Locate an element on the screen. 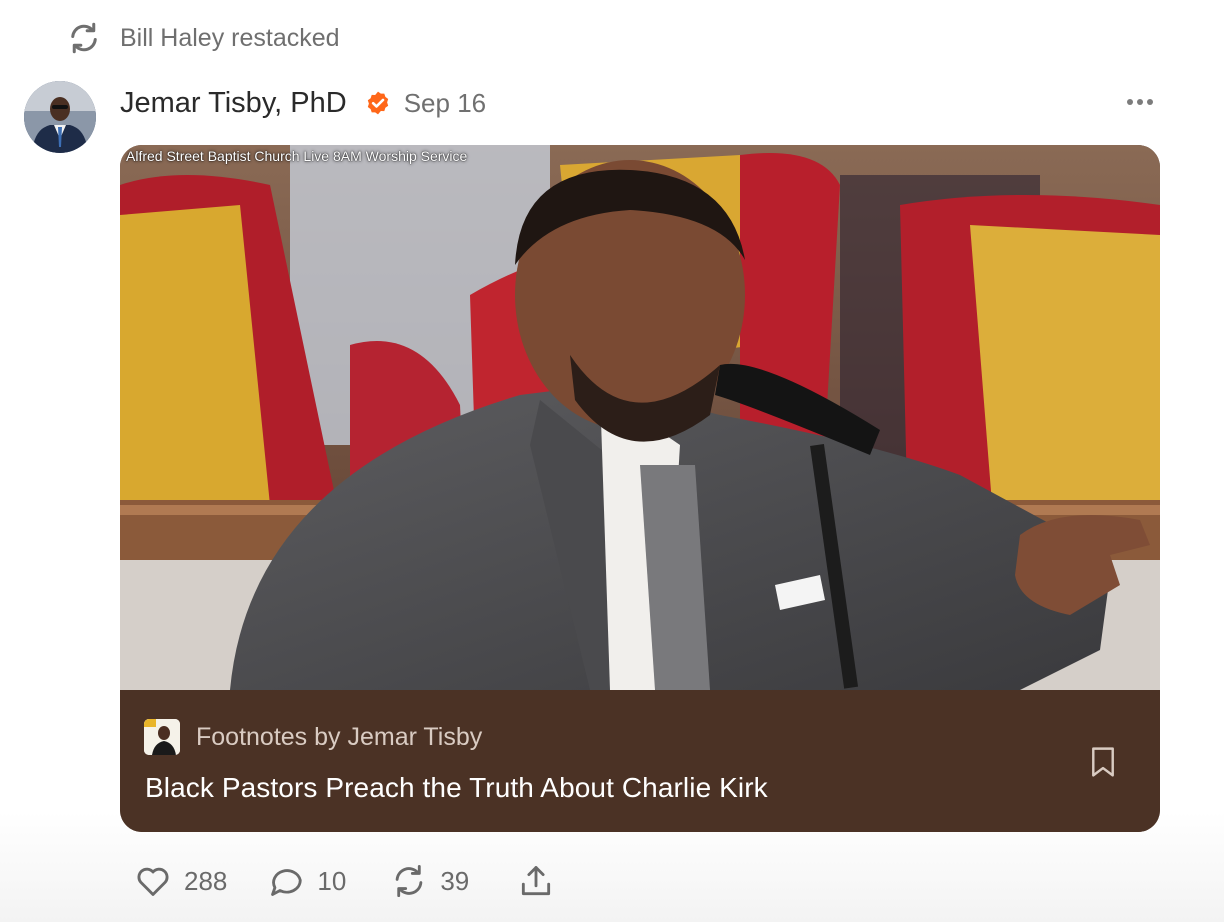 The image size is (1224, 922). verified-check-icon is located at coordinates (377, 103).